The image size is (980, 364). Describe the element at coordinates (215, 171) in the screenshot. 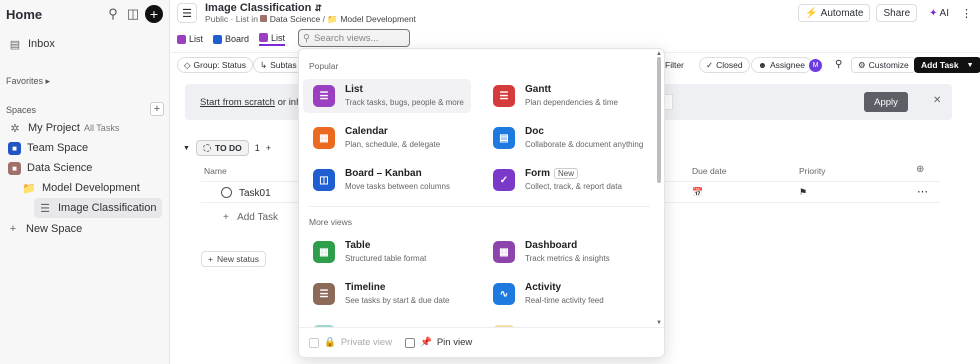

I see `column-name: Name` at that location.